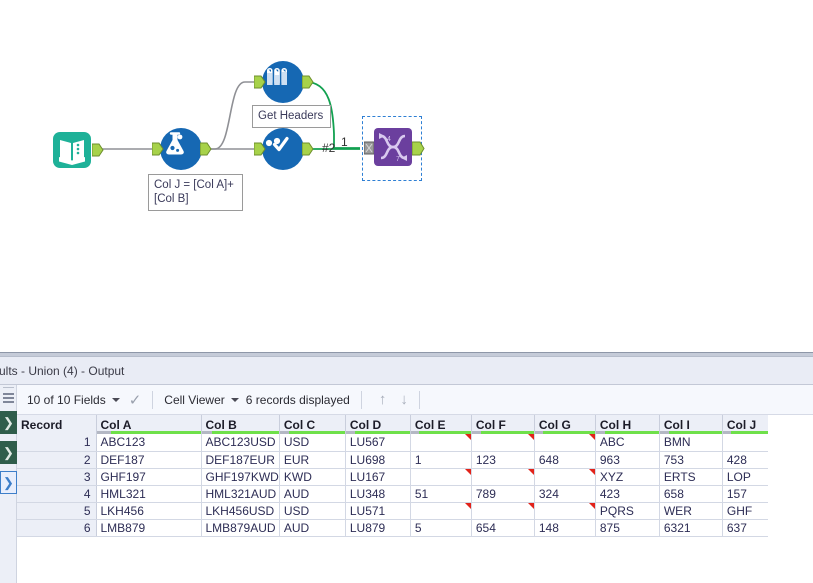 The height and width of the screenshot is (583, 813). I want to click on fields-count-label: 10 of 10 Fields, so click(66, 400).